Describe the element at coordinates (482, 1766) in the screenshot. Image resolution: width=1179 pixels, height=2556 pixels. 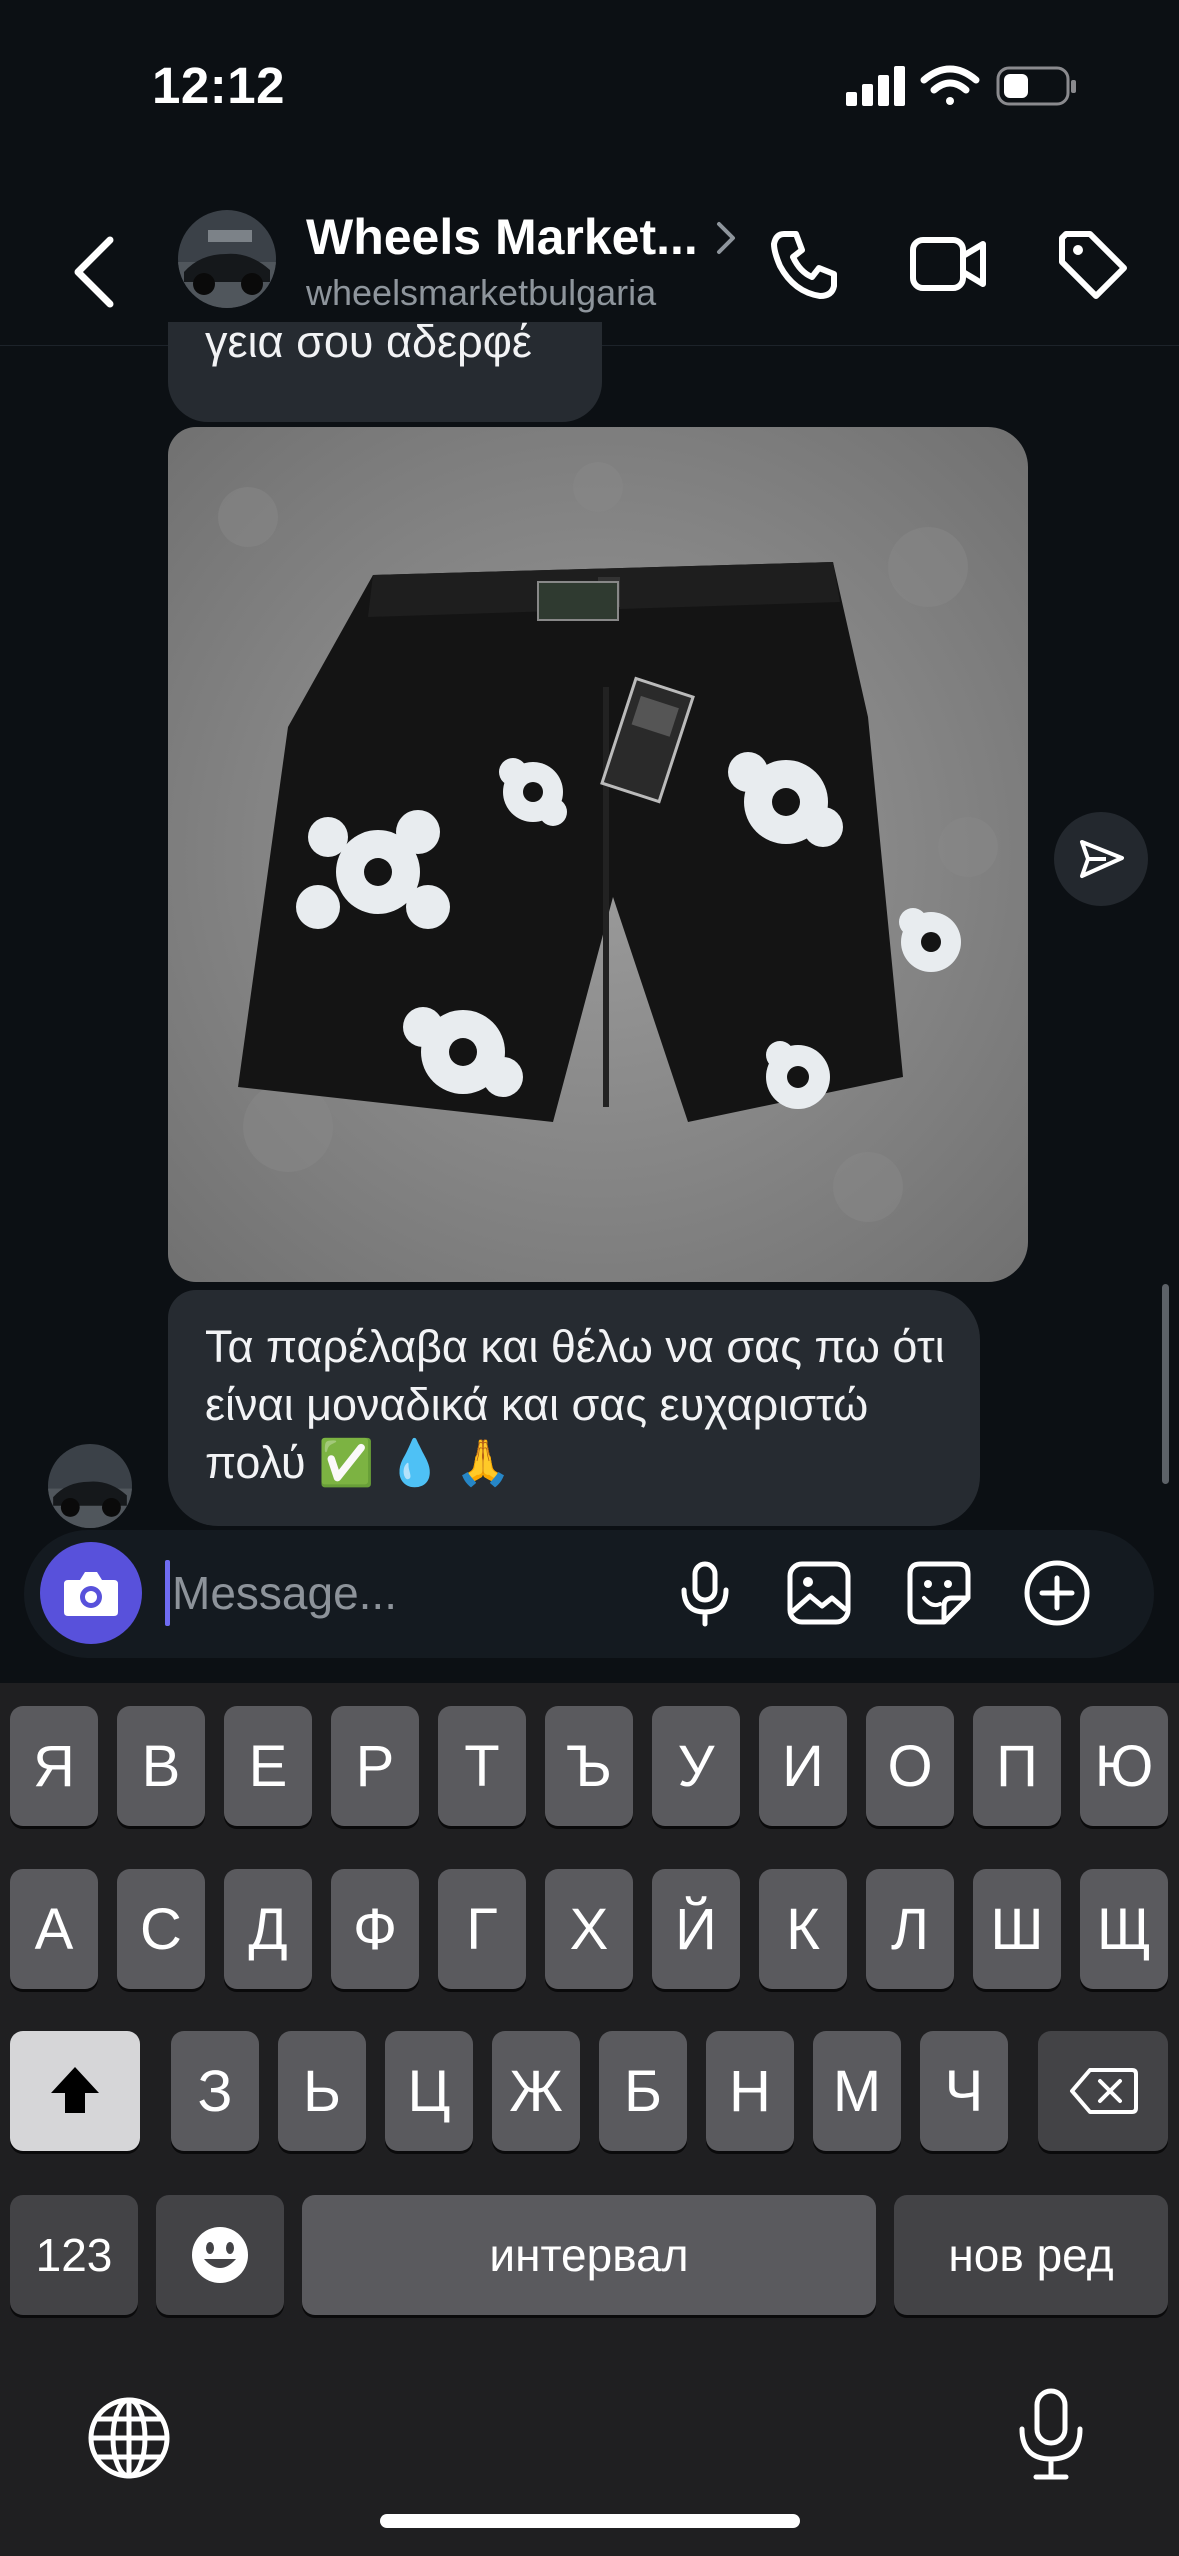
I see `key-letter: Т` at that location.